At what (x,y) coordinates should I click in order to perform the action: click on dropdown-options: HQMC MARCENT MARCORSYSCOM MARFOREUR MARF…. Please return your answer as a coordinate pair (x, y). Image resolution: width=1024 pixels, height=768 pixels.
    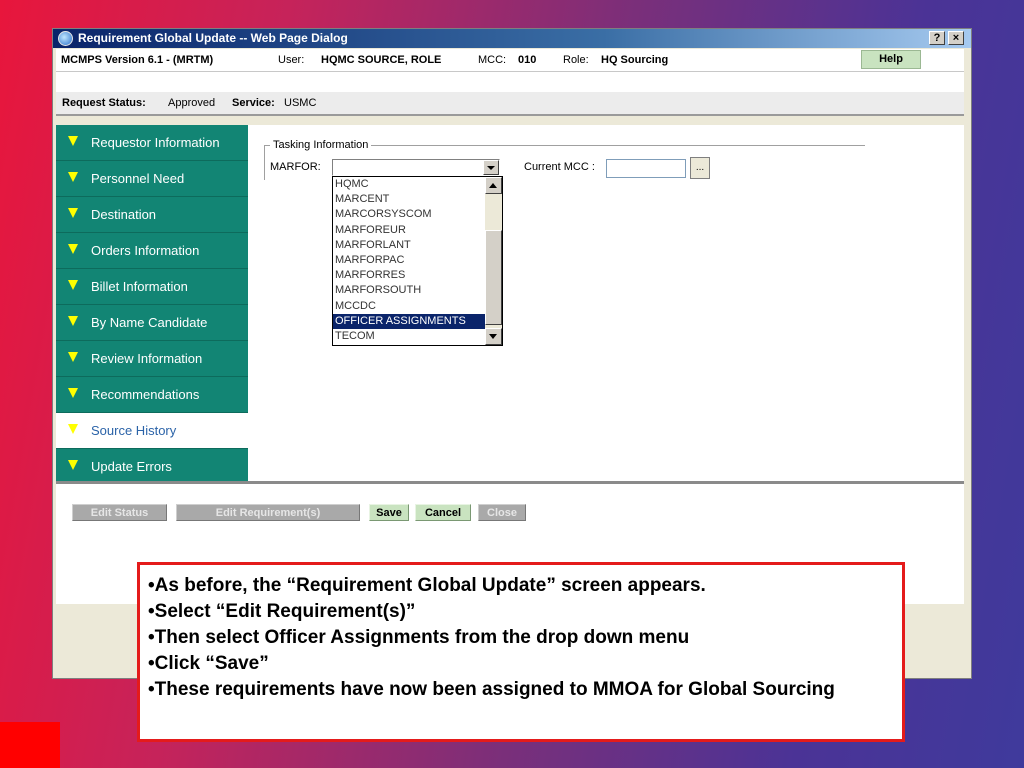
    Looking at the image, I should click on (409, 260).